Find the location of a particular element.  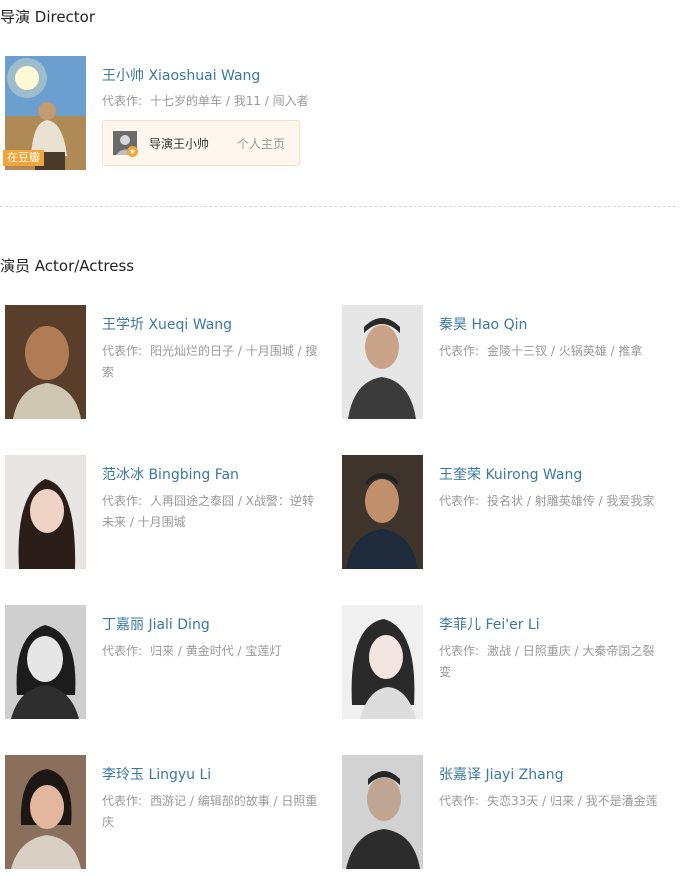

actor-works: 代表作: 激战 / 日照重庆 / 大秦帝国之裂 变 is located at coordinates (559, 662).